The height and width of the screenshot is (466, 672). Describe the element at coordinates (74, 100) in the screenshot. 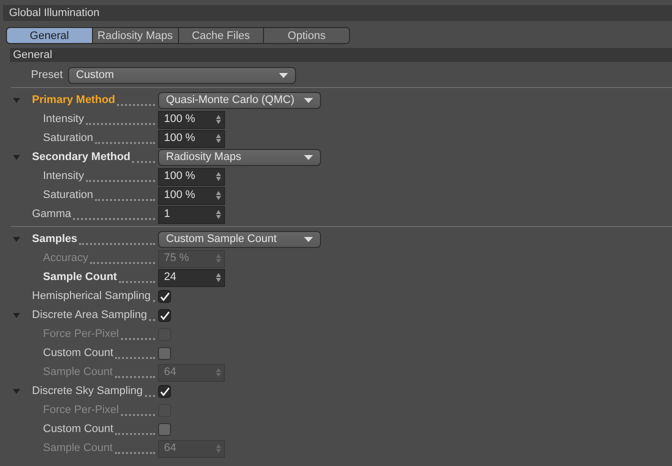

I see `field-label: Primary Method` at that location.